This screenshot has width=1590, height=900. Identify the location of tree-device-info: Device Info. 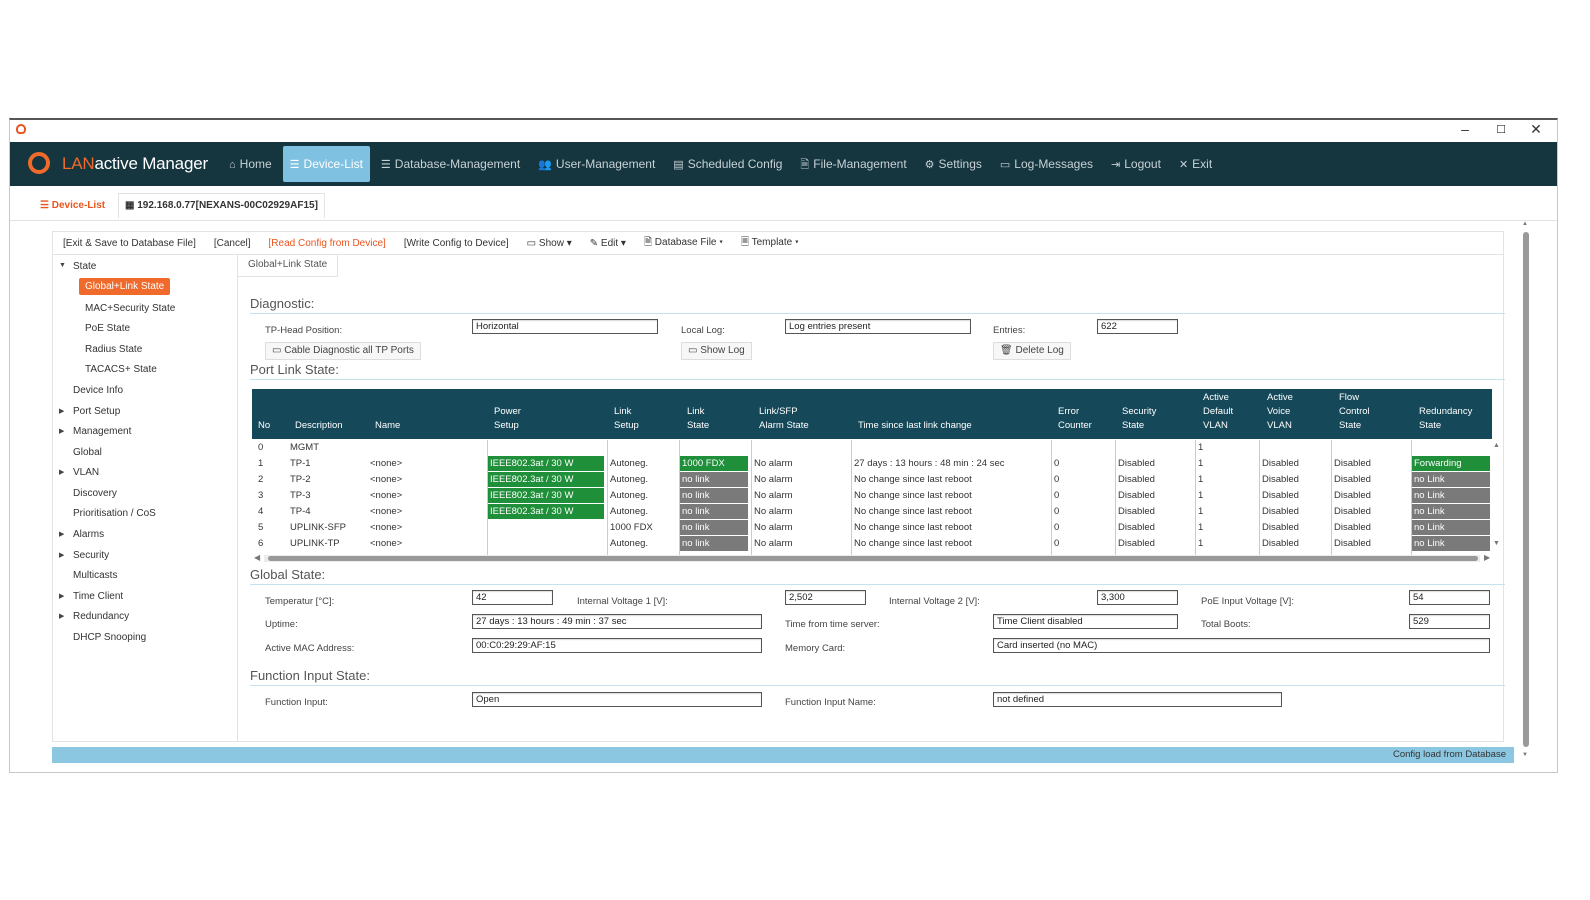
(98, 390).